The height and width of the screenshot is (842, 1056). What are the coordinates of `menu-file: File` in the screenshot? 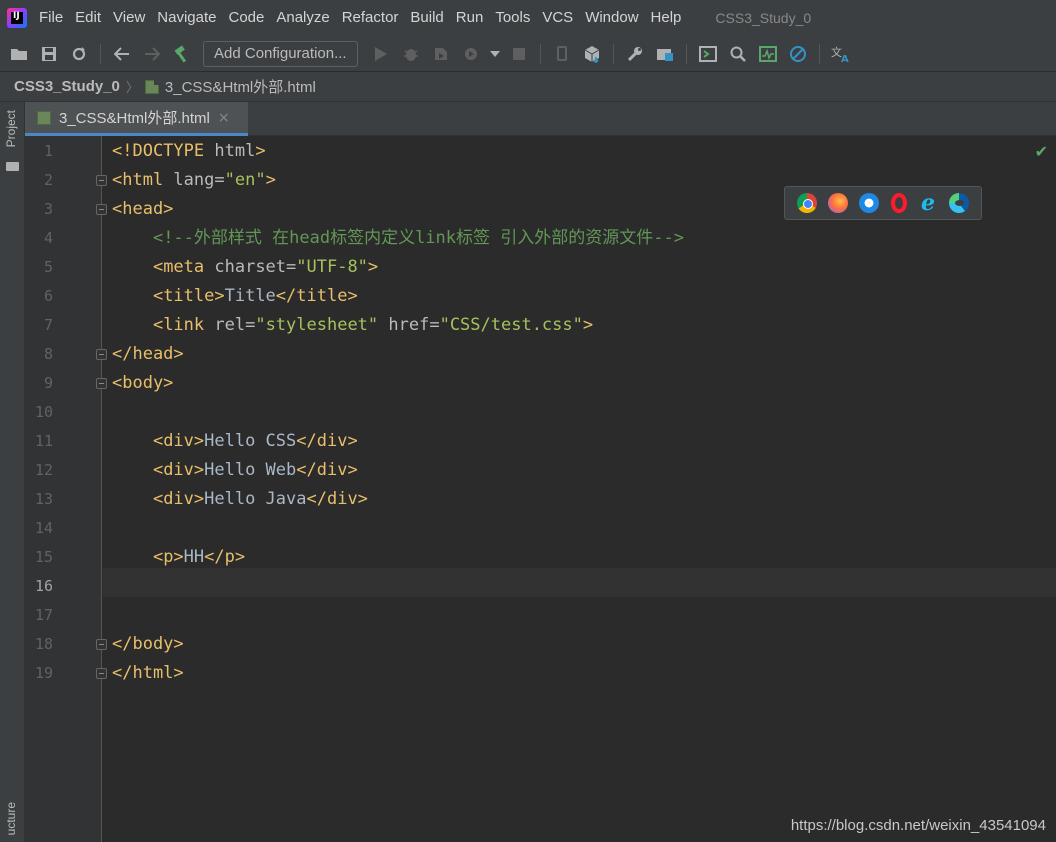 It's located at (51, 18).